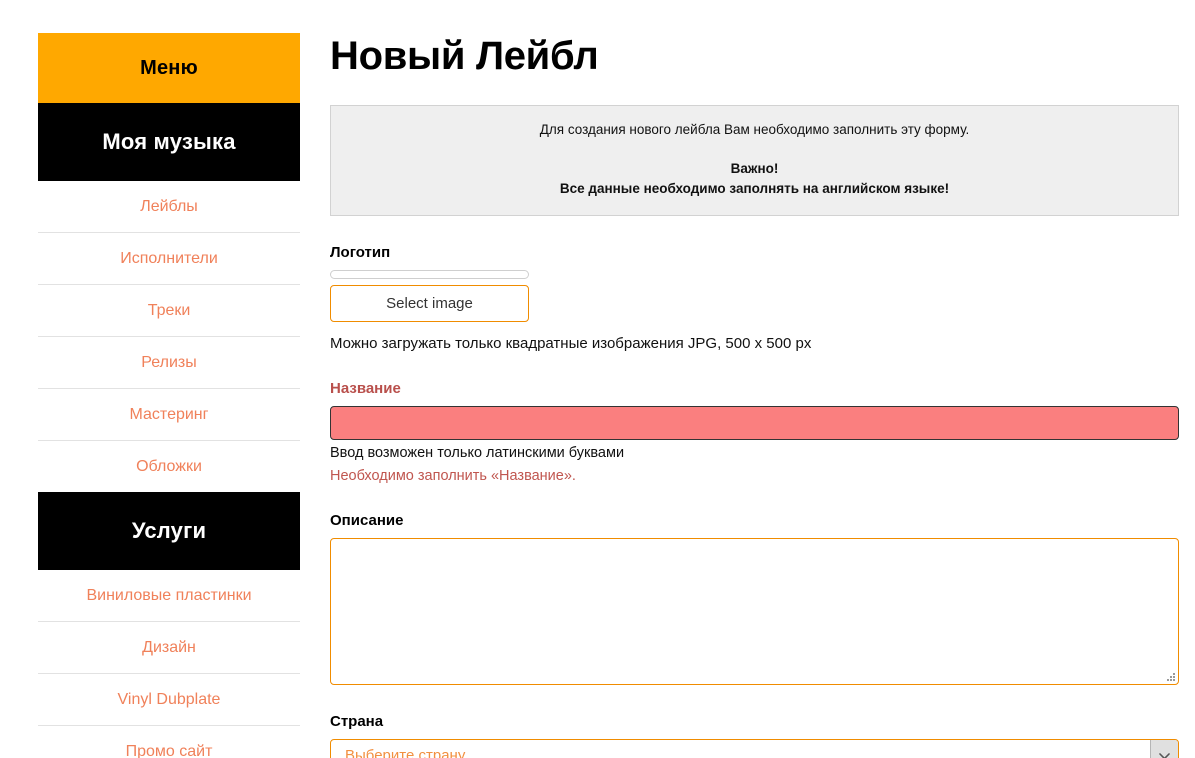 The height and width of the screenshot is (758, 1195). What do you see at coordinates (169, 68) in the screenshot?
I see `sidebar-menu-header: Меню` at bounding box center [169, 68].